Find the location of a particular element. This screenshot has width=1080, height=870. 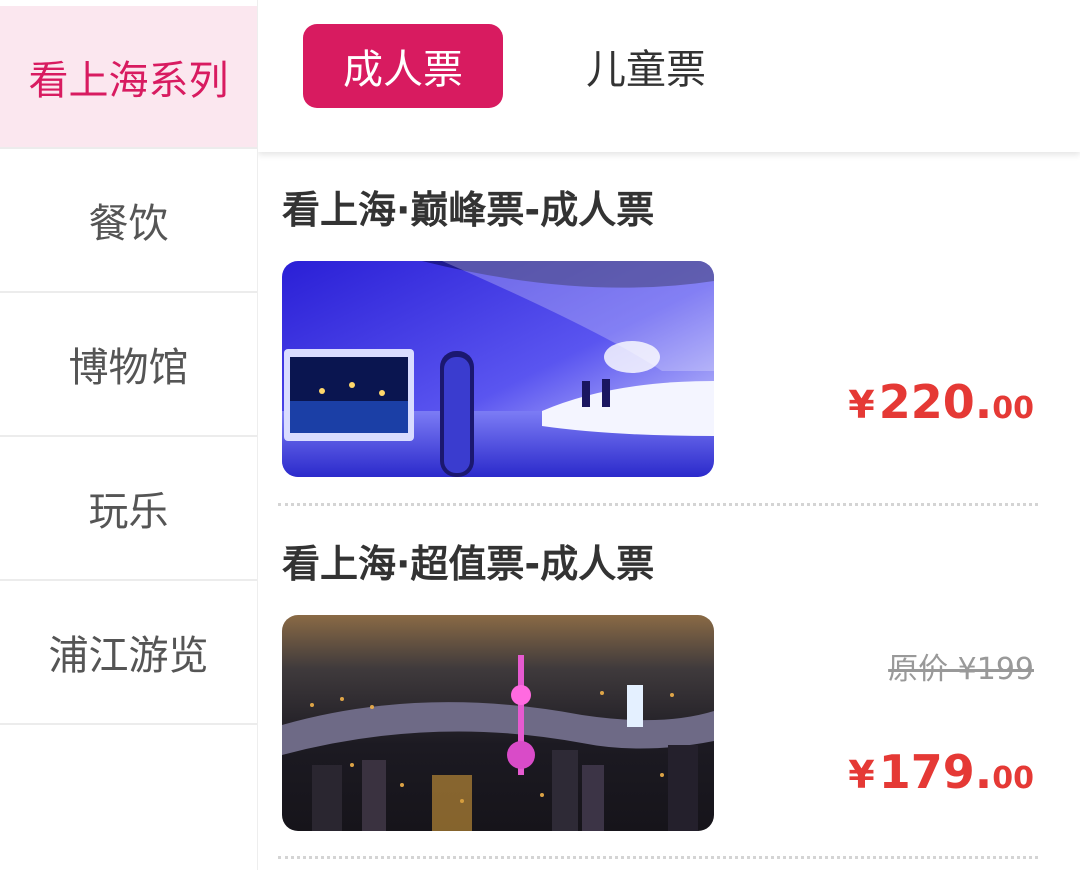

sidebar-item-entertainment: 玩乐 is located at coordinates (128, 509).